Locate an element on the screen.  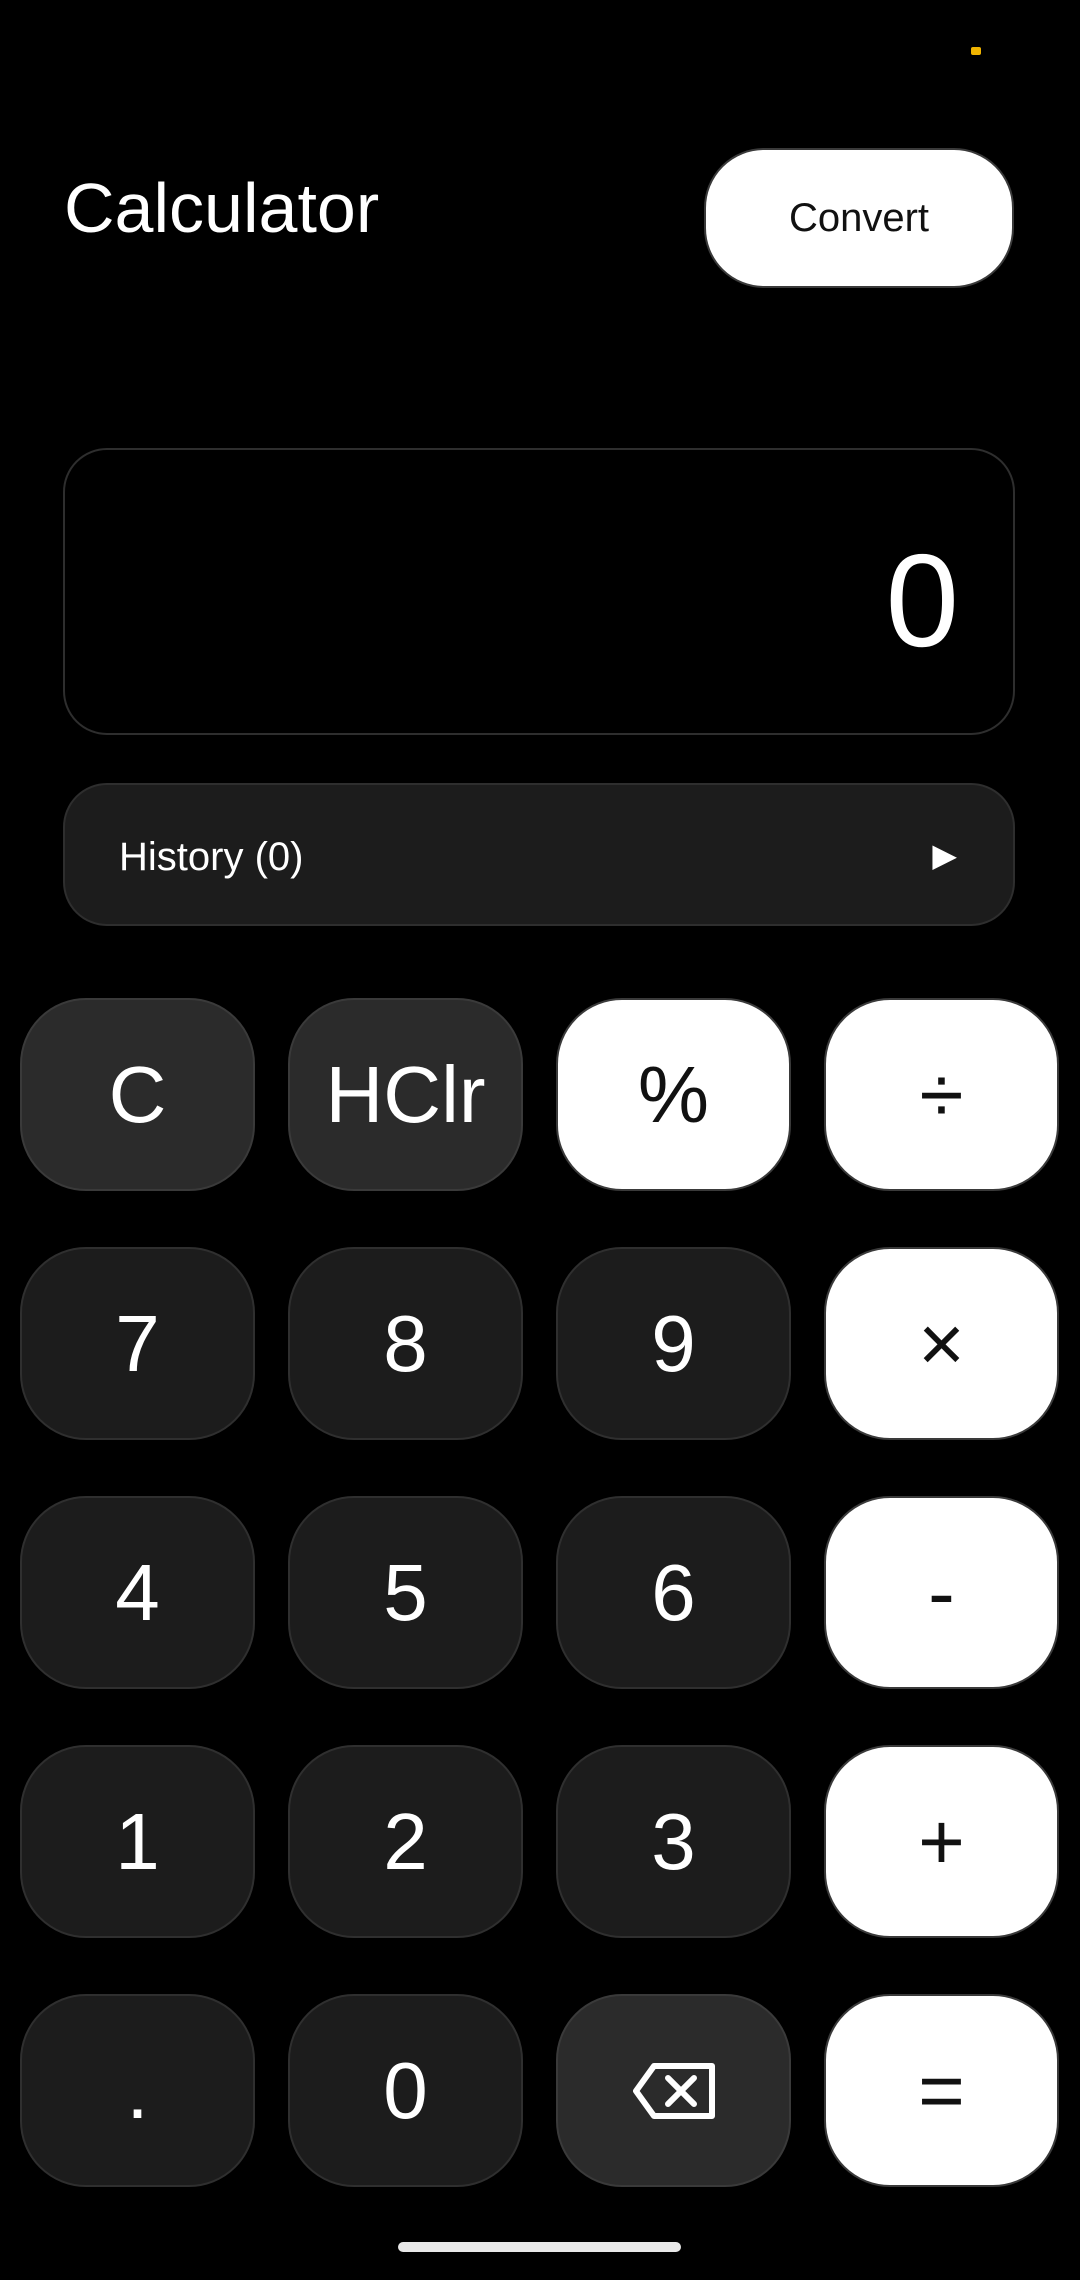
digit-8-button: 8 is located at coordinates (405, 1343).